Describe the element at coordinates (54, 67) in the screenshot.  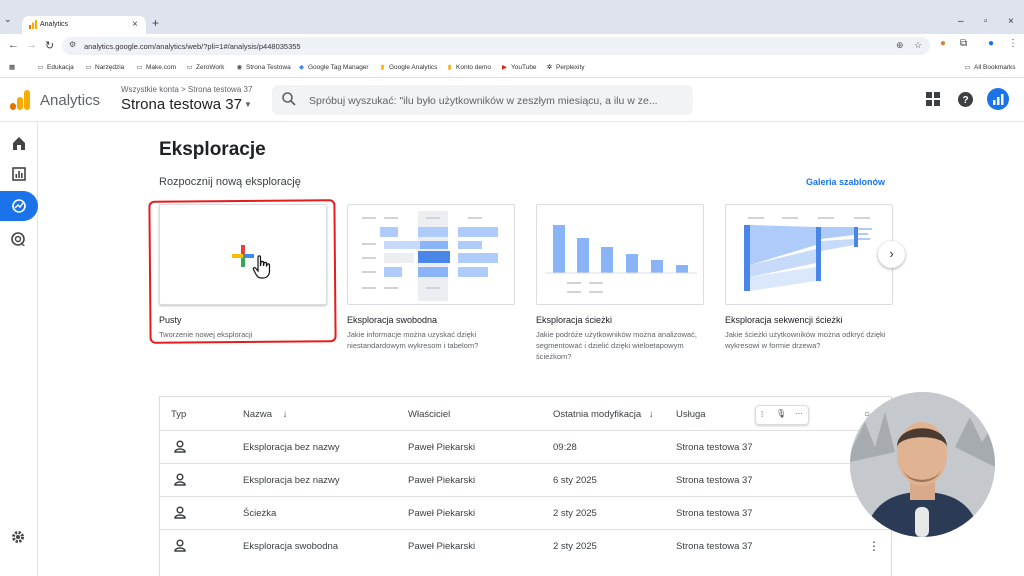
I see `bookmark-item: ▭ Edukacja` at that location.